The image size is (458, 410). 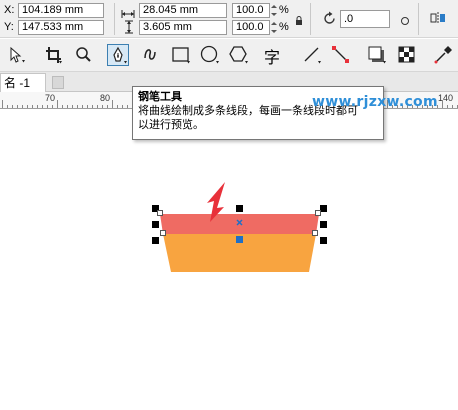 I want to click on pick-tool, so click(x=17, y=55).